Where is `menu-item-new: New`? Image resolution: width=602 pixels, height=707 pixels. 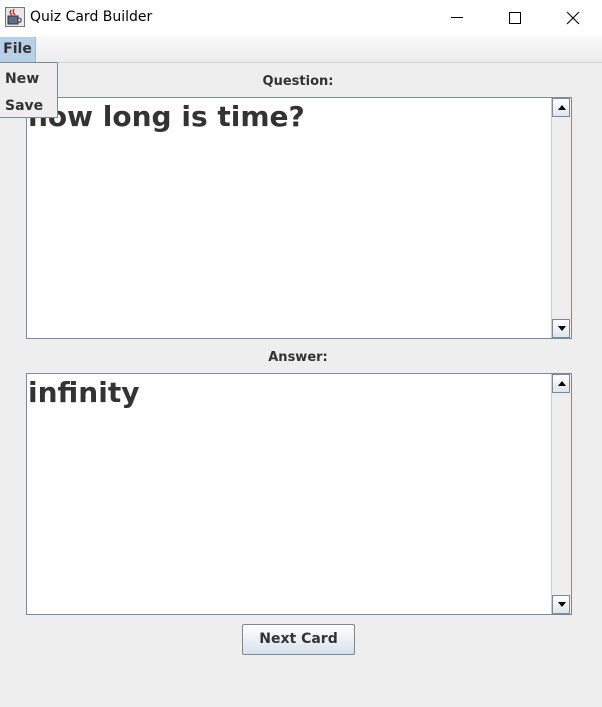
menu-item-new: New is located at coordinates (22, 79).